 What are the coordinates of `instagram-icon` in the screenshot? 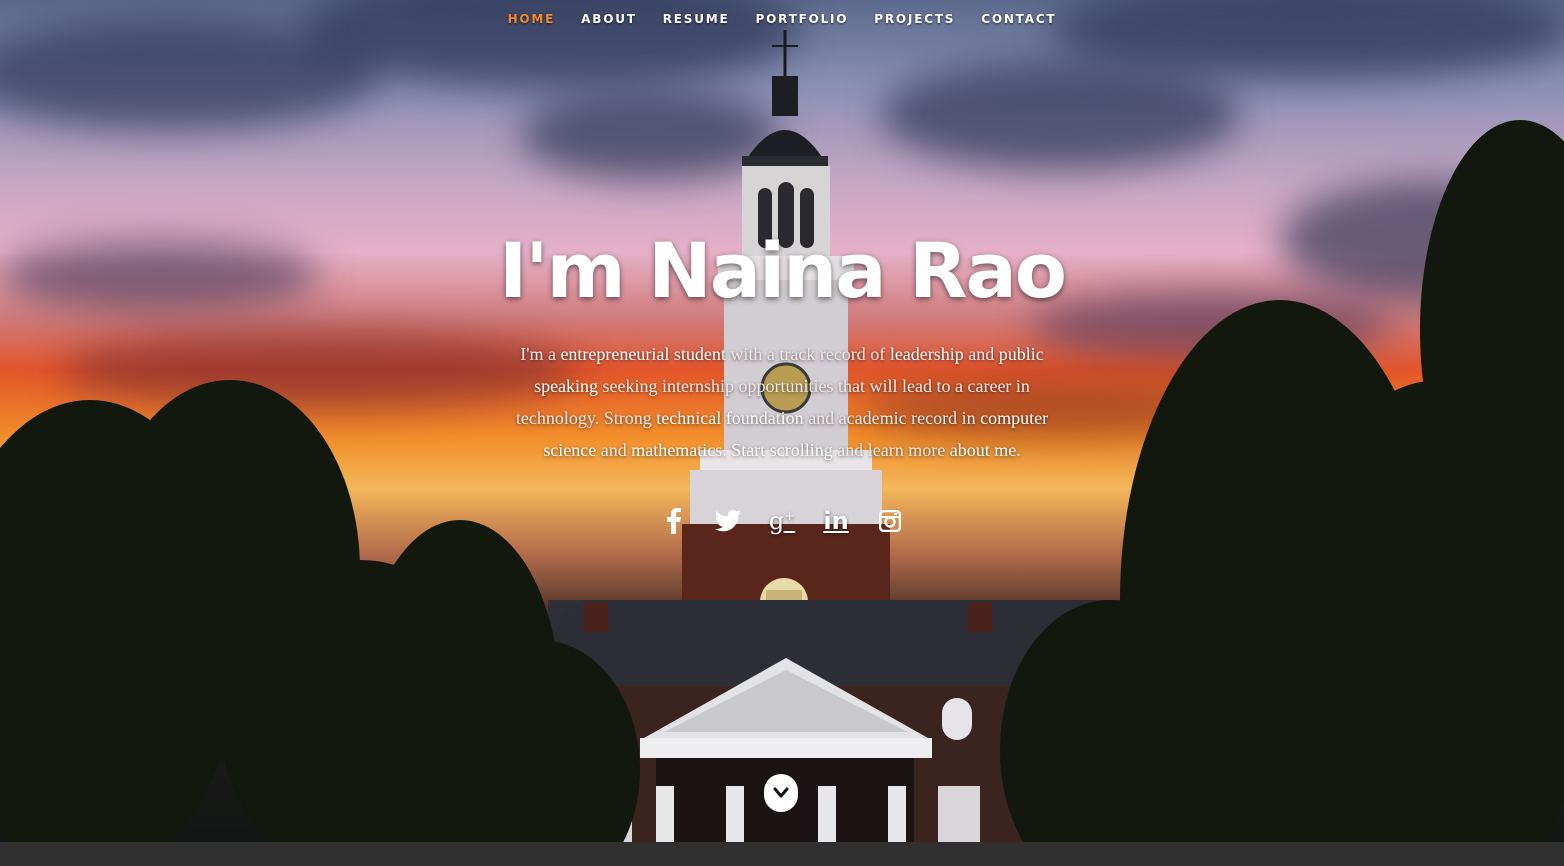 It's located at (890, 521).